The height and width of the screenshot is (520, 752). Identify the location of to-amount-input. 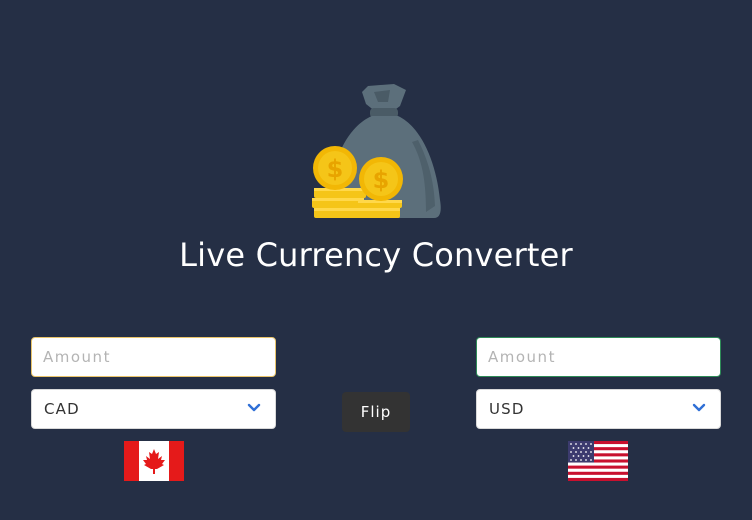
(598, 357).